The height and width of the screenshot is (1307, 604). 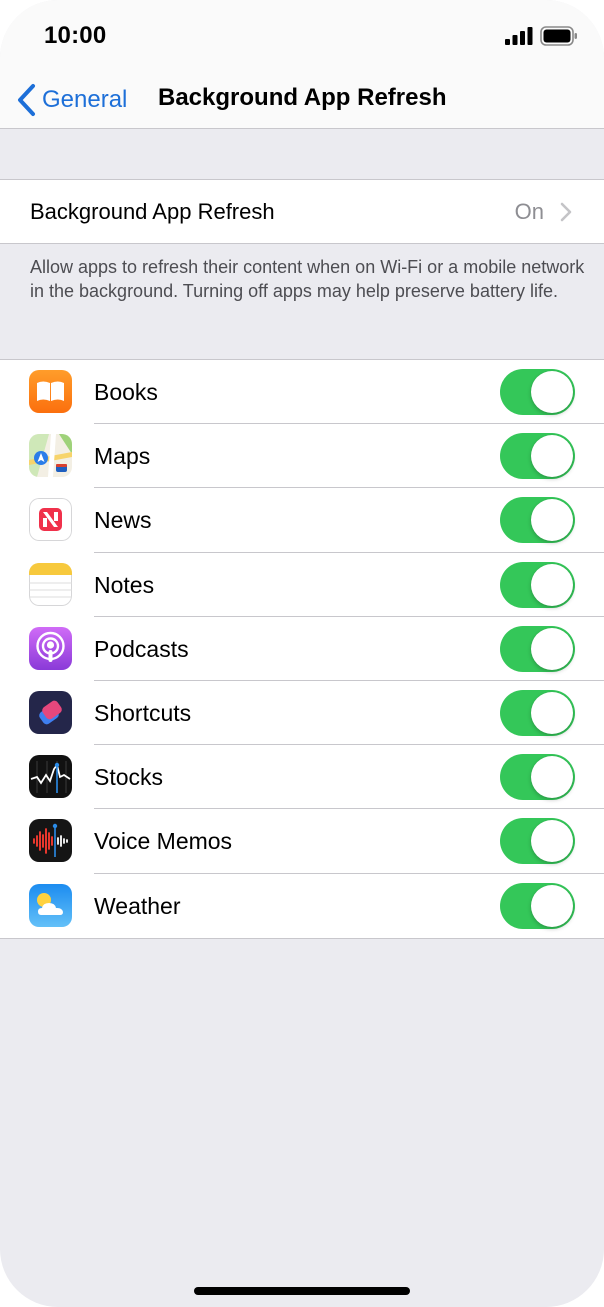 I want to click on weather-icon, so click(x=50, y=905).